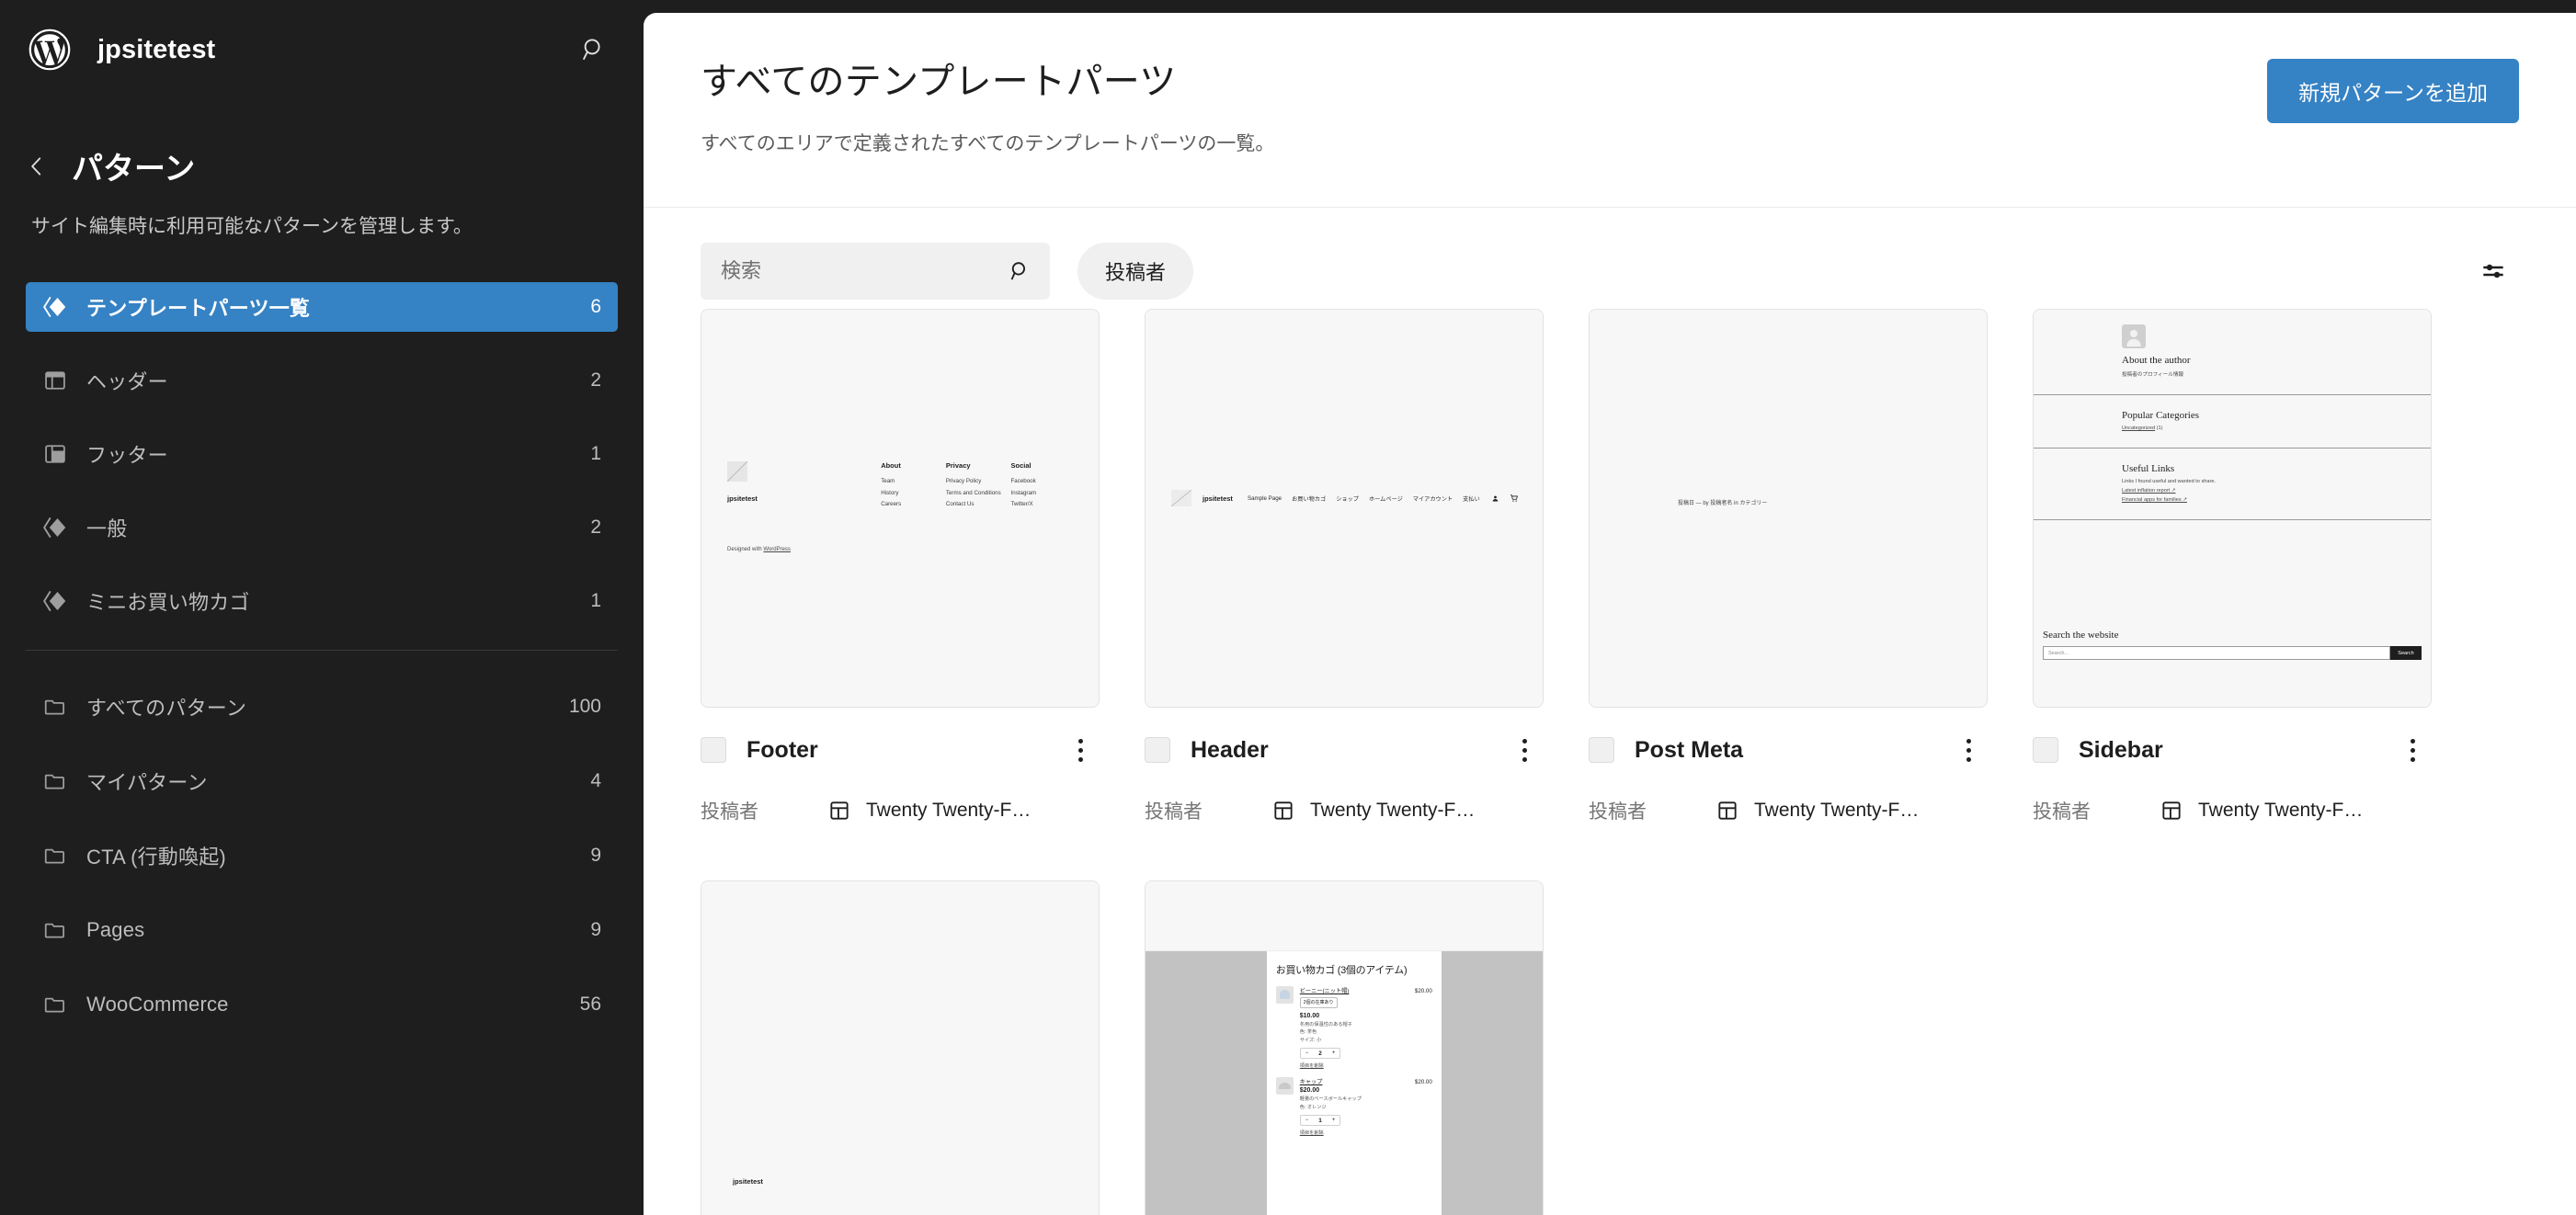 Image resolution: width=2576 pixels, height=1215 pixels. What do you see at coordinates (127, 381) in the screenshot?
I see `sidebar-item-label: ヘッダー` at bounding box center [127, 381].